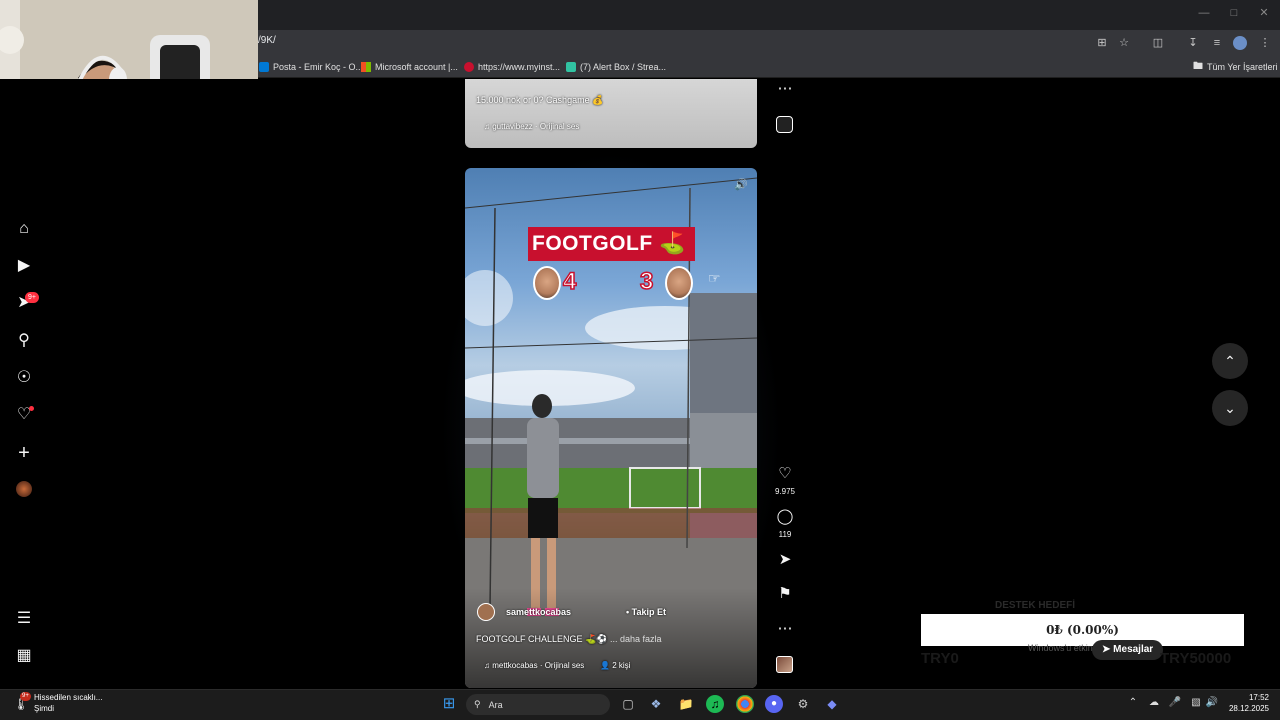 The width and height of the screenshot is (1280, 720). Describe the element at coordinates (1158, 43) in the screenshot. I see `extensions-icon: ◫` at that location.